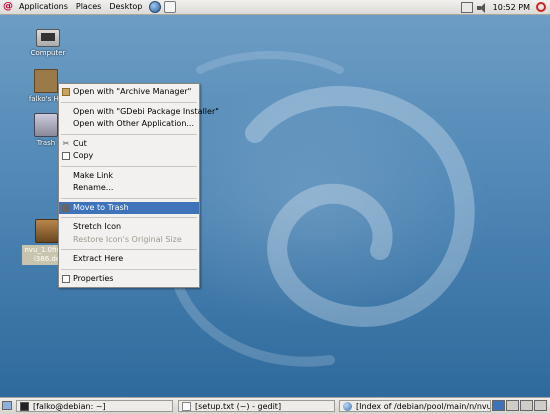 The image size is (550, 414). I want to click on menu-item-label: Make Link, so click(93, 175).